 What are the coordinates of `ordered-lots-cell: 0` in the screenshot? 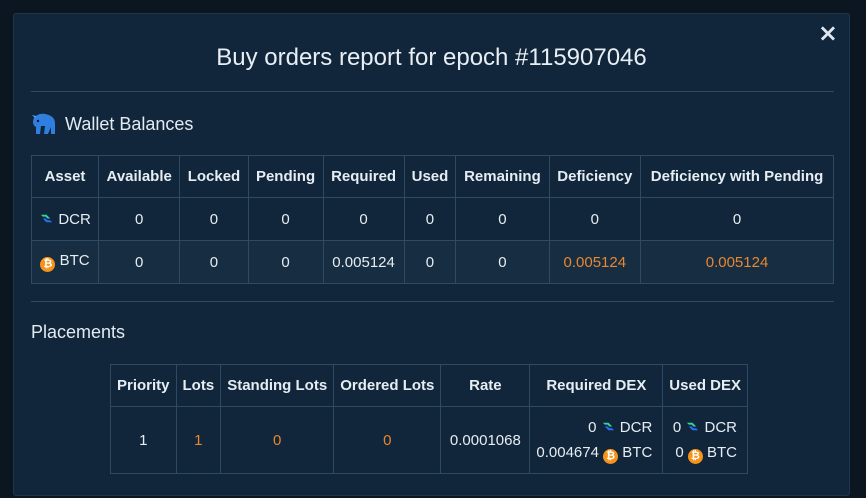 It's located at (387, 440).